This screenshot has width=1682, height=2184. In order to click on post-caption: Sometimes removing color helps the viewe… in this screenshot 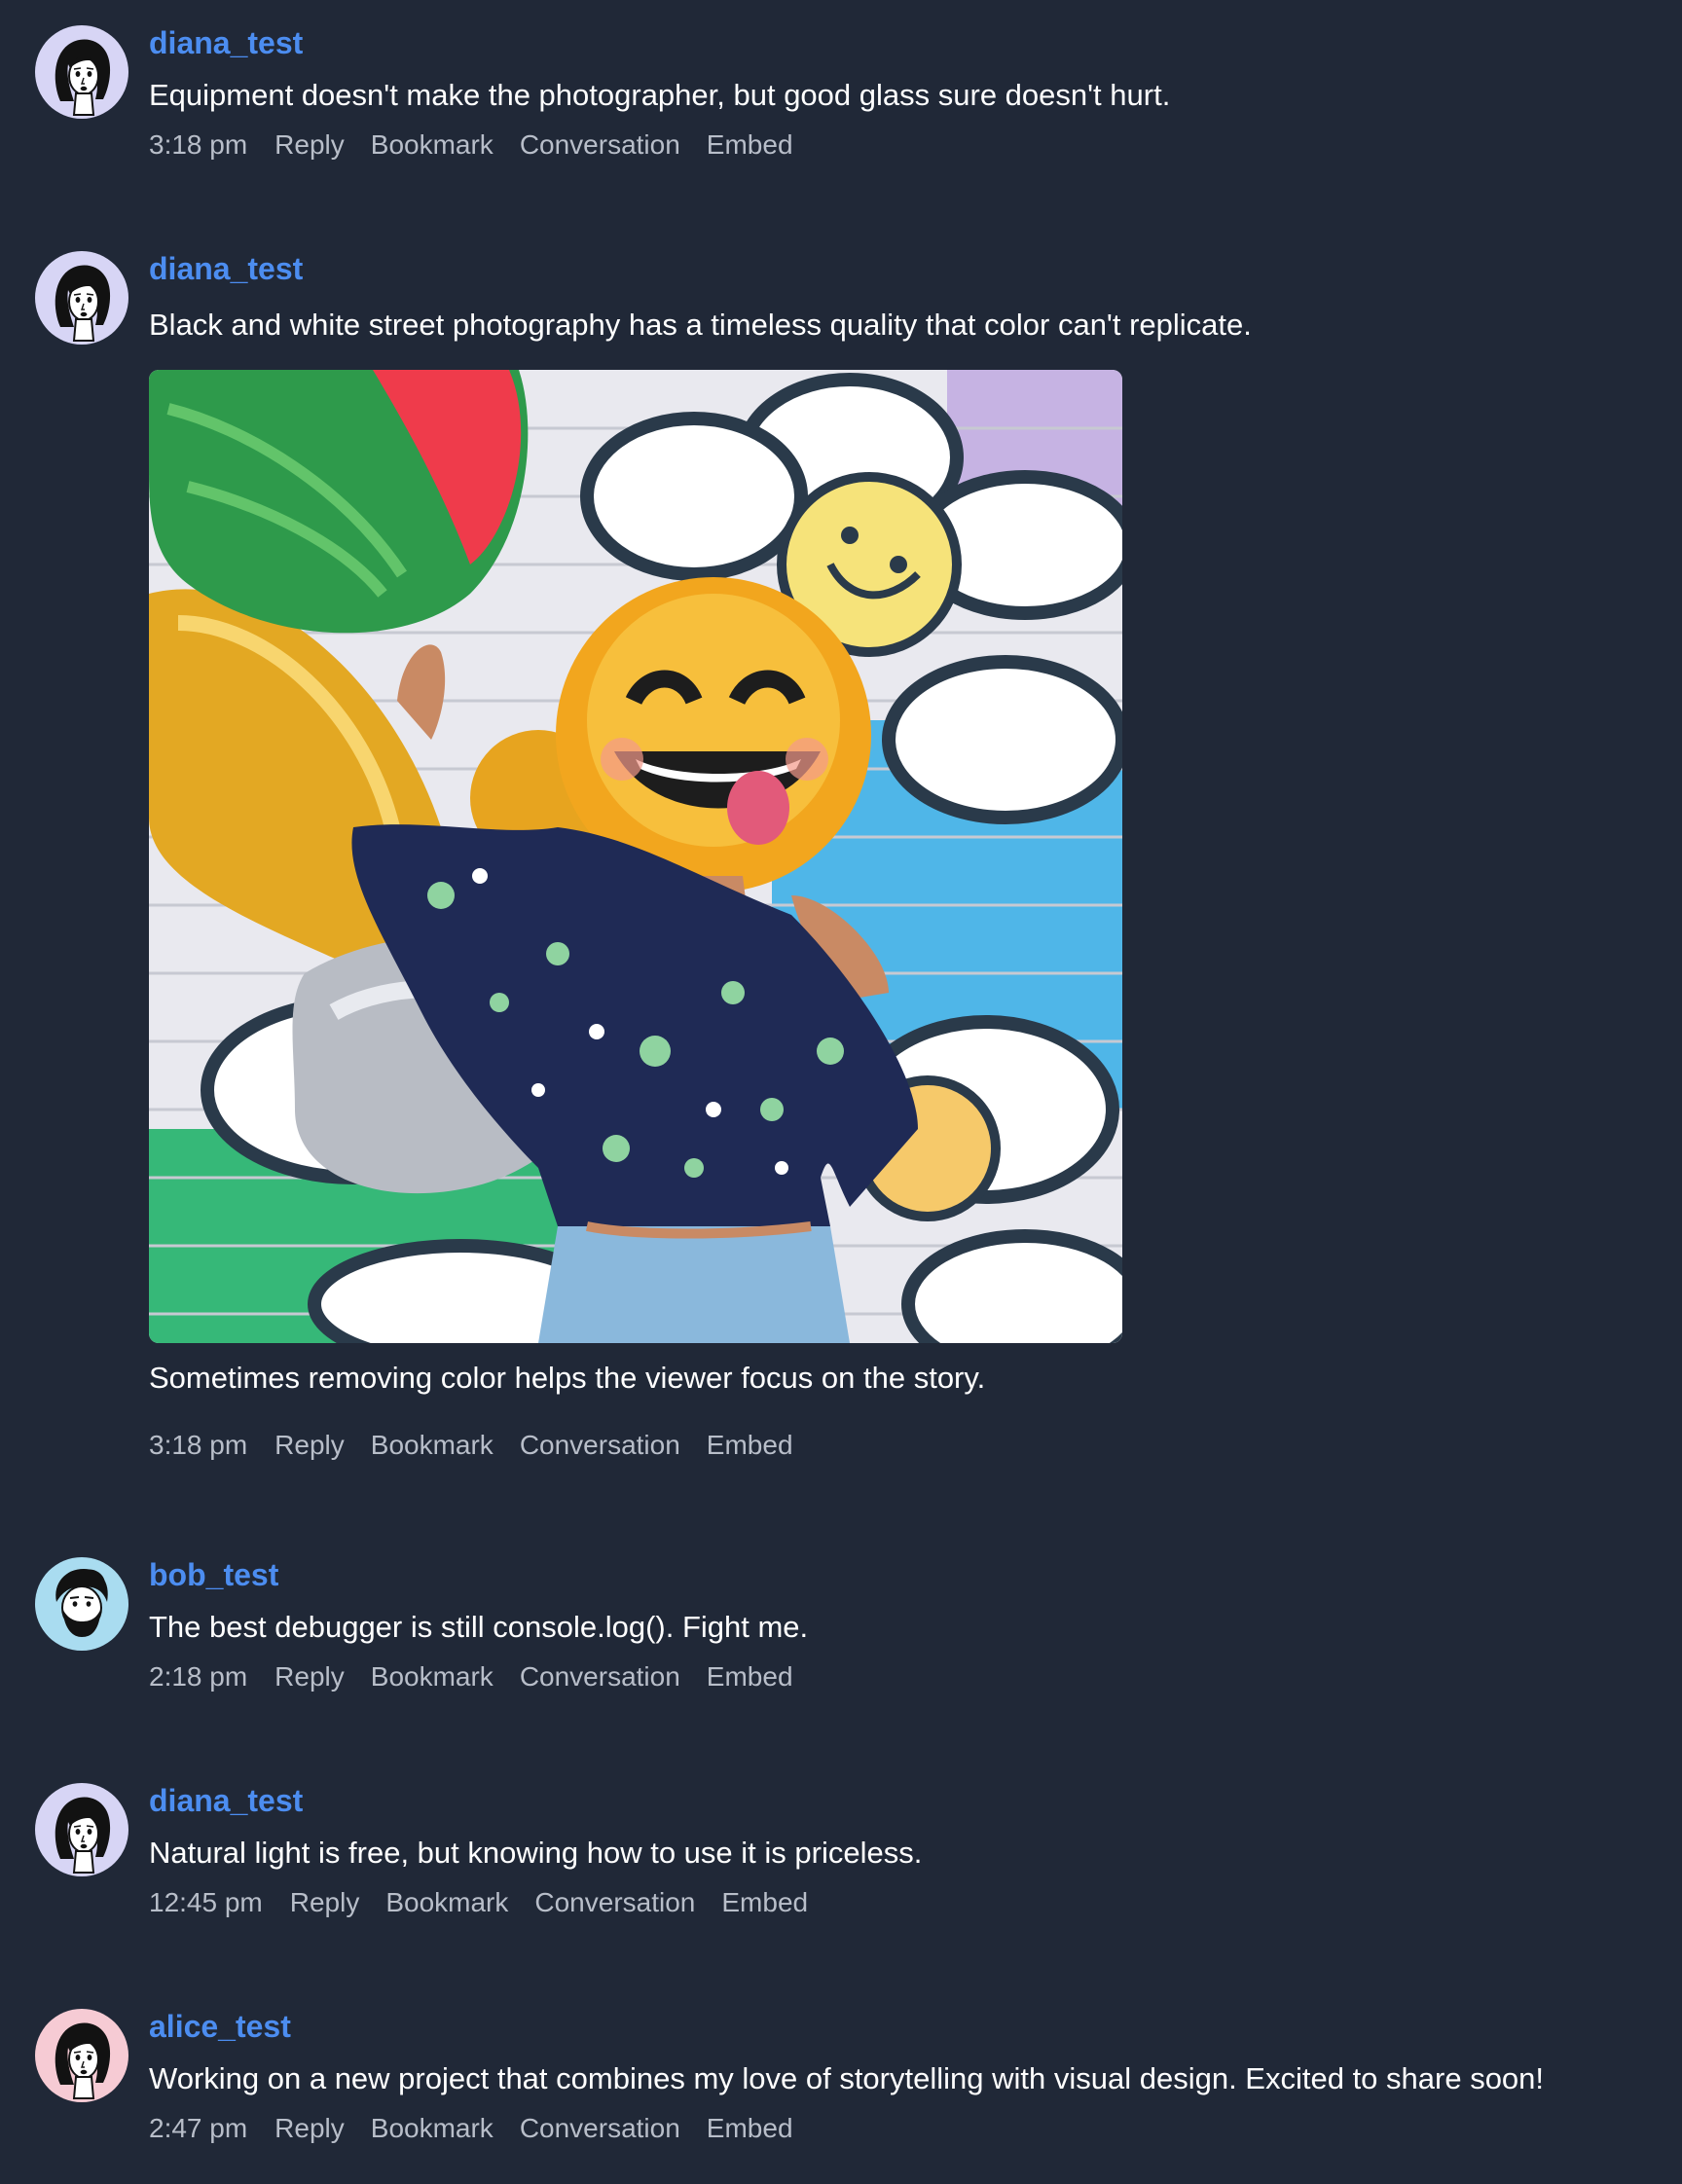, I will do `click(567, 1378)`.